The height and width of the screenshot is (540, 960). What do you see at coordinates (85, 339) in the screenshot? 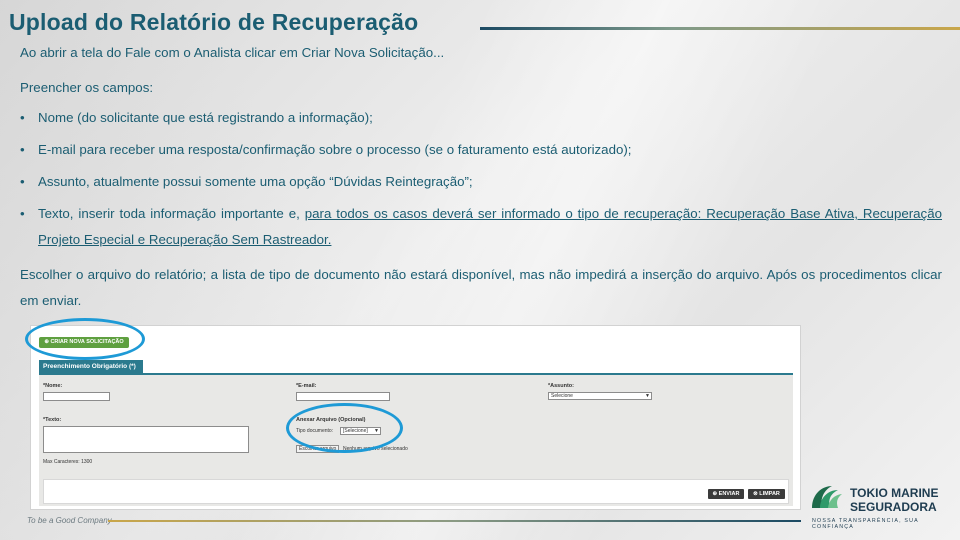
I see `highlight-create-request` at bounding box center [85, 339].